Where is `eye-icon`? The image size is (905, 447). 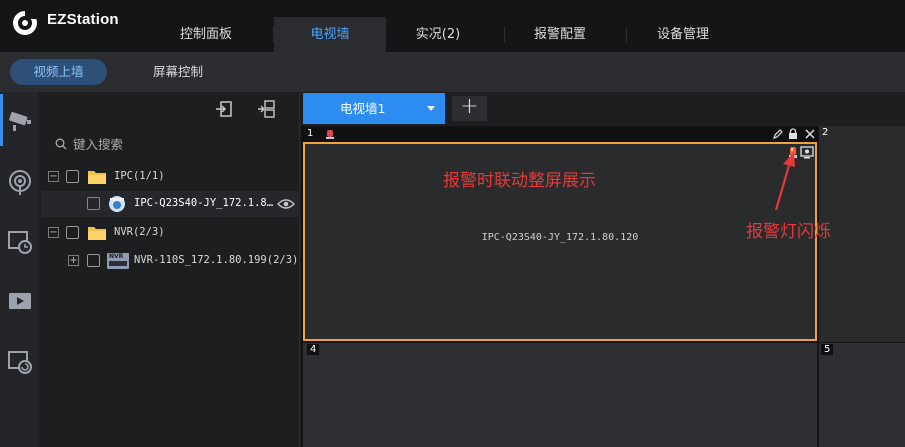
eye-icon is located at coordinates (286, 204).